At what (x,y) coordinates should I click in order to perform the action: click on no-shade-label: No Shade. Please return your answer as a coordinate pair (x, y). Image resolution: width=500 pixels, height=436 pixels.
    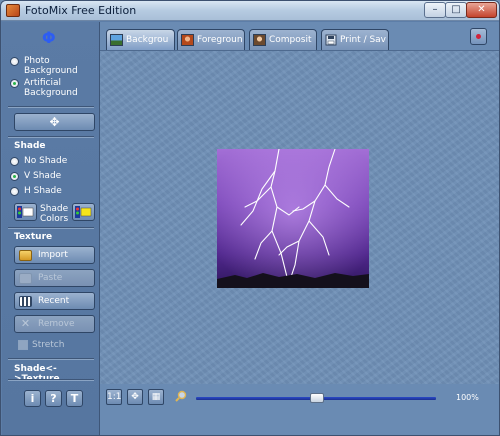
    Looking at the image, I should click on (46, 161).